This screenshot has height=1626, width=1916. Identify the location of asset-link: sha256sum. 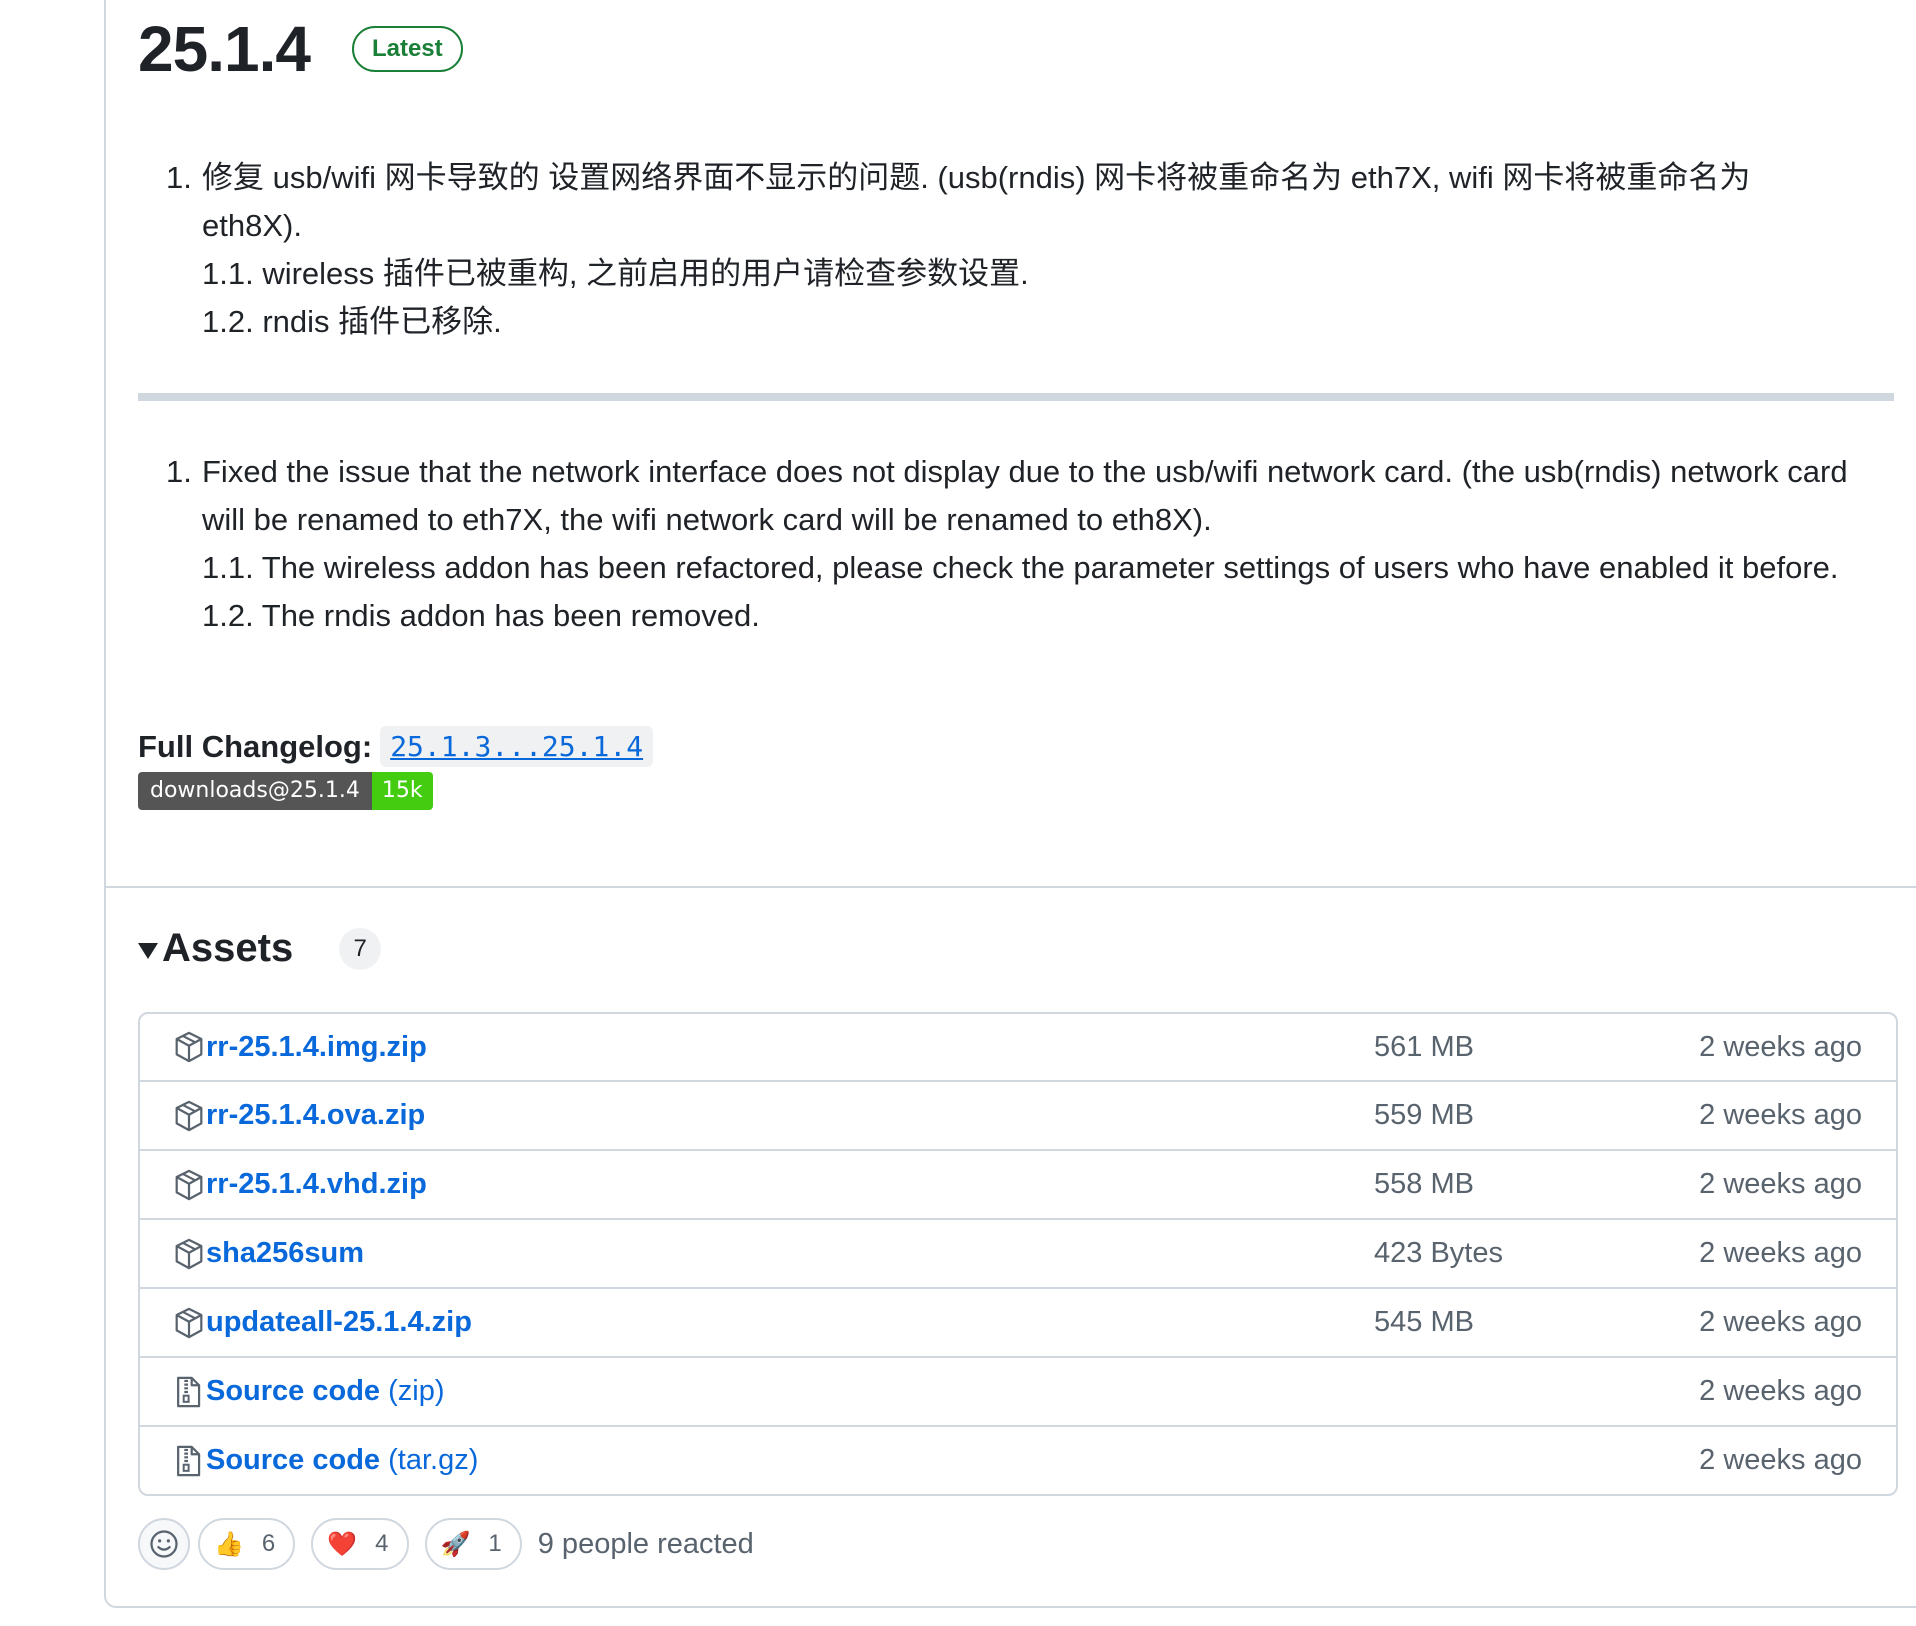
(285, 1253).